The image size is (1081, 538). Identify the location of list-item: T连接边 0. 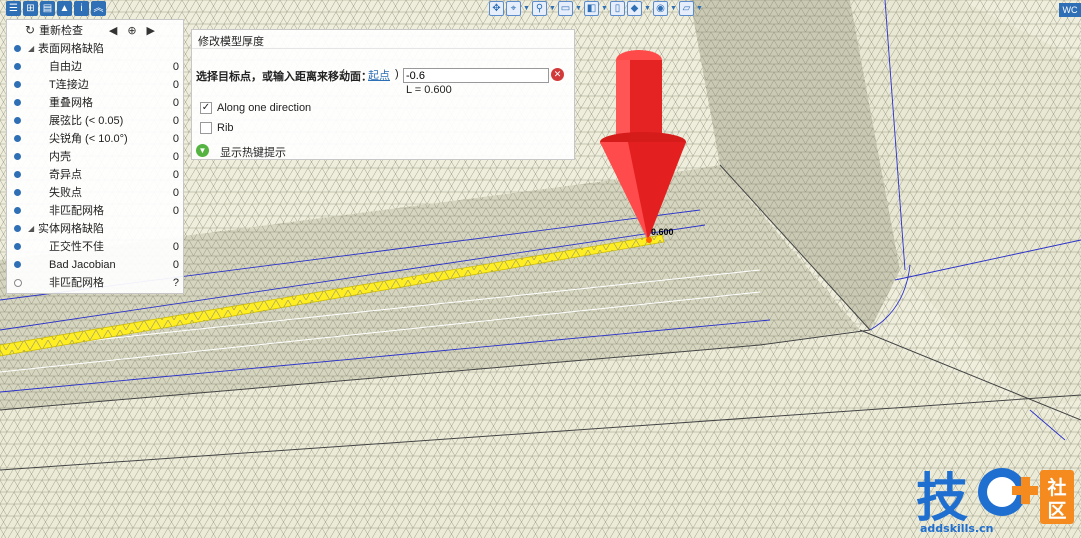
(95, 85).